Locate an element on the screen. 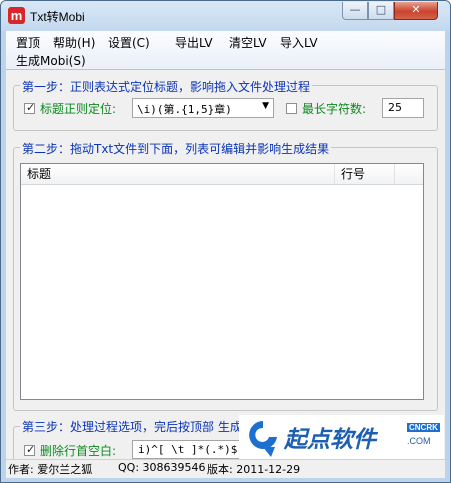 This screenshot has height=483, width=451. regex-label: 标题正则定位: is located at coordinates (78, 109).